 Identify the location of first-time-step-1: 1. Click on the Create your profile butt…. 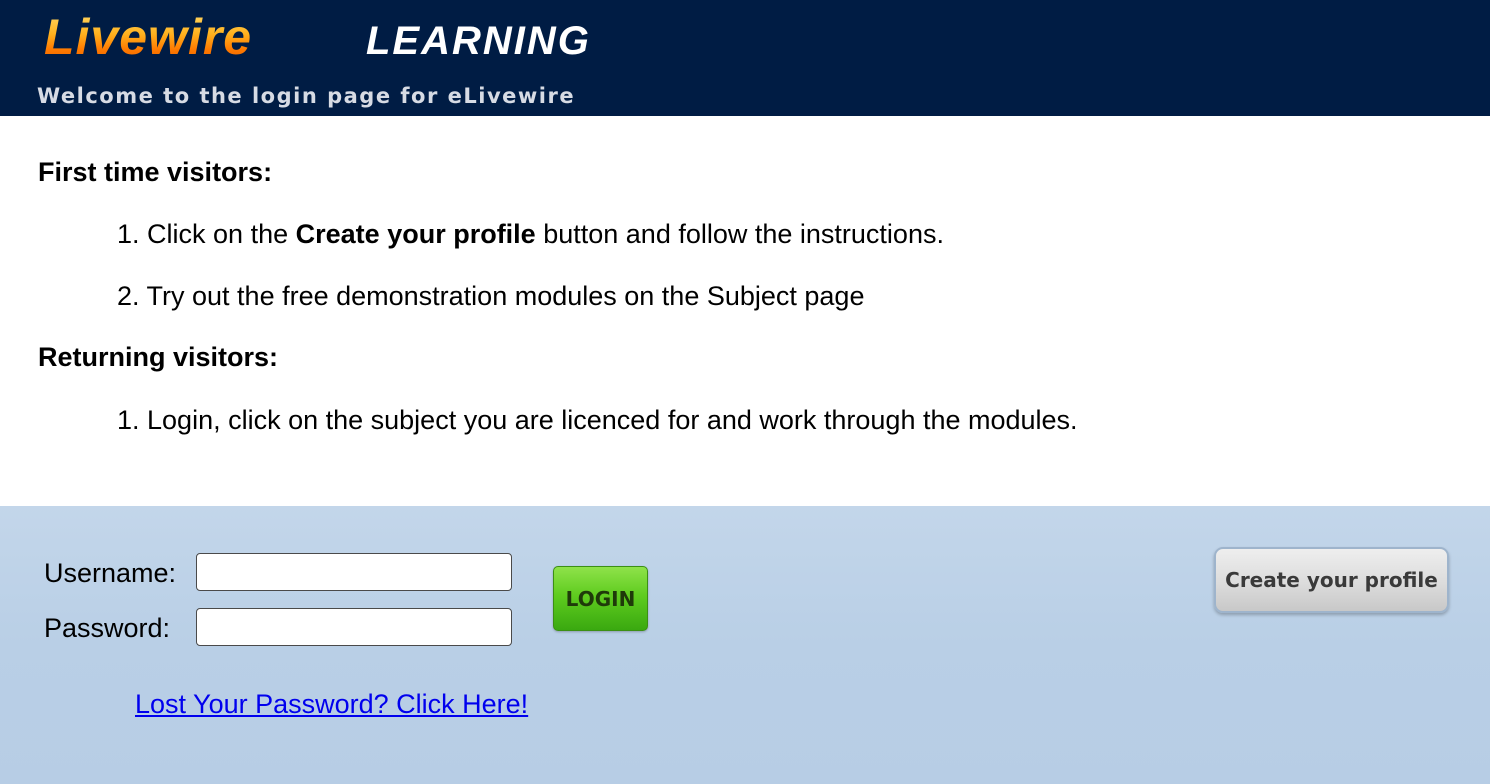
(530, 234).